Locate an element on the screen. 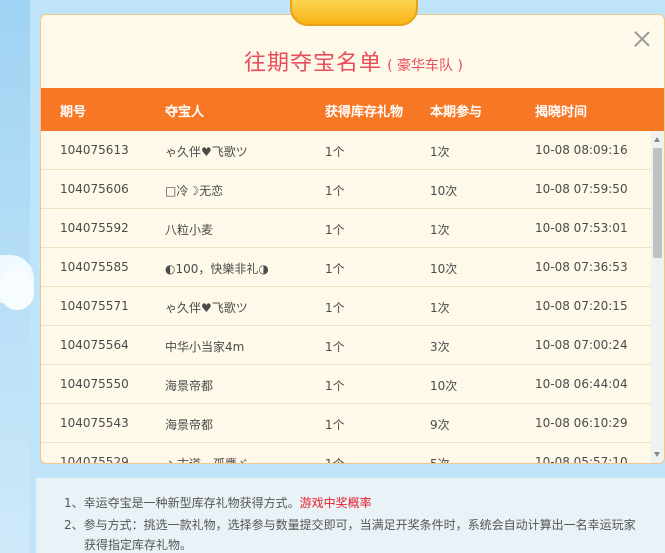 The width and height of the screenshot is (665, 553). cell-period: 104075550 is located at coordinates (94, 384).